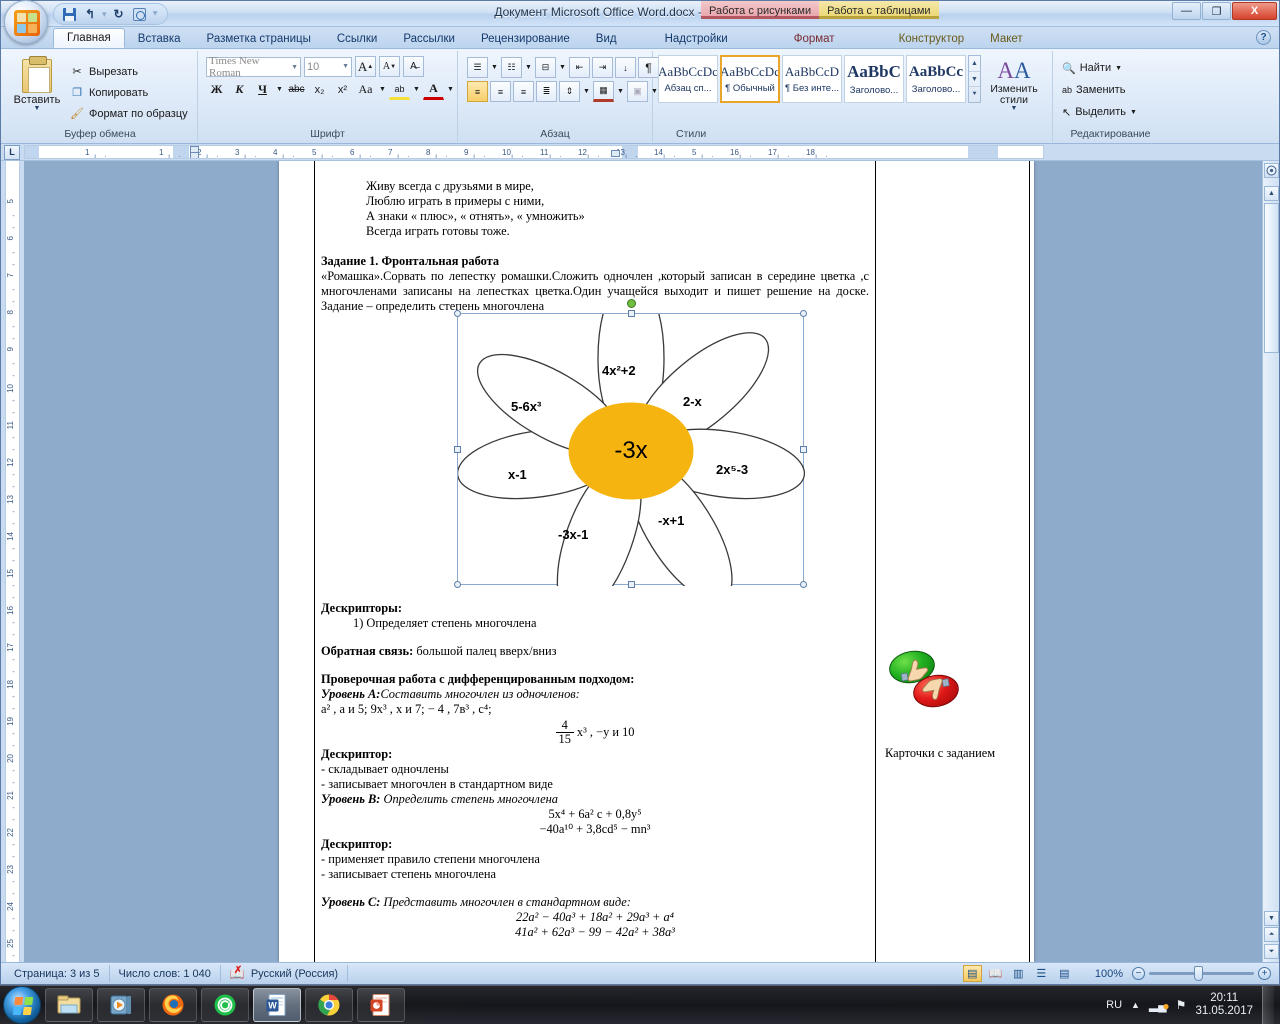 The width and height of the screenshot is (1280, 1024). What do you see at coordinates (995, 973) in the screenshot?
I see `view-full-screen-reading-icon: 📖` at bounding box center [995, 973].